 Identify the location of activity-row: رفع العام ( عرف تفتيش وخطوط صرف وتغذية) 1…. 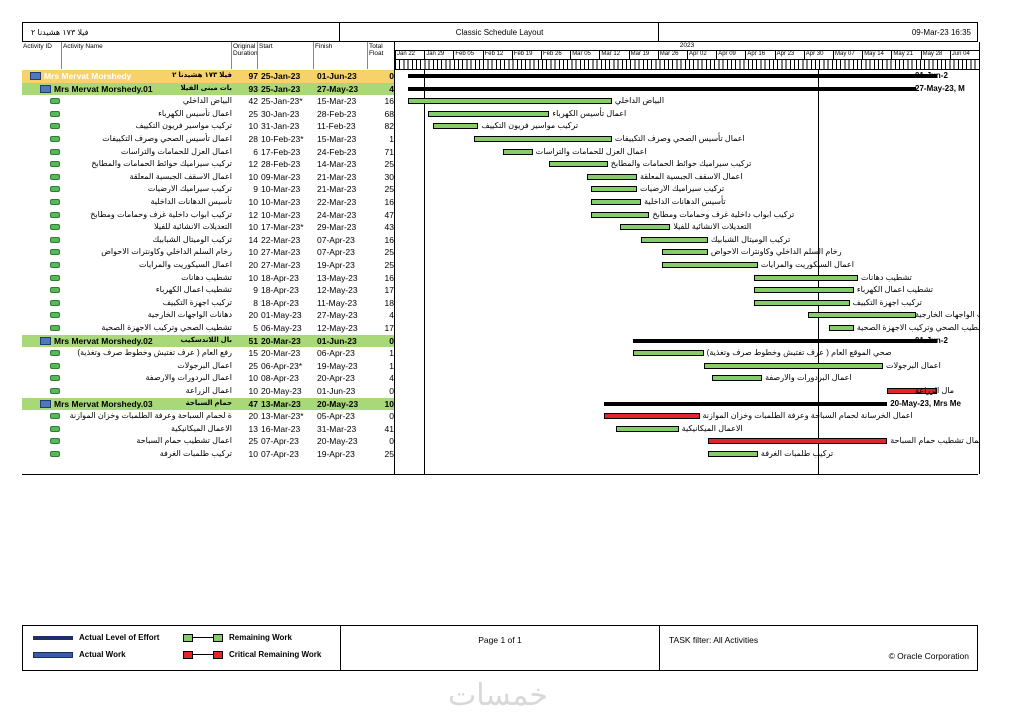
(208, 353).